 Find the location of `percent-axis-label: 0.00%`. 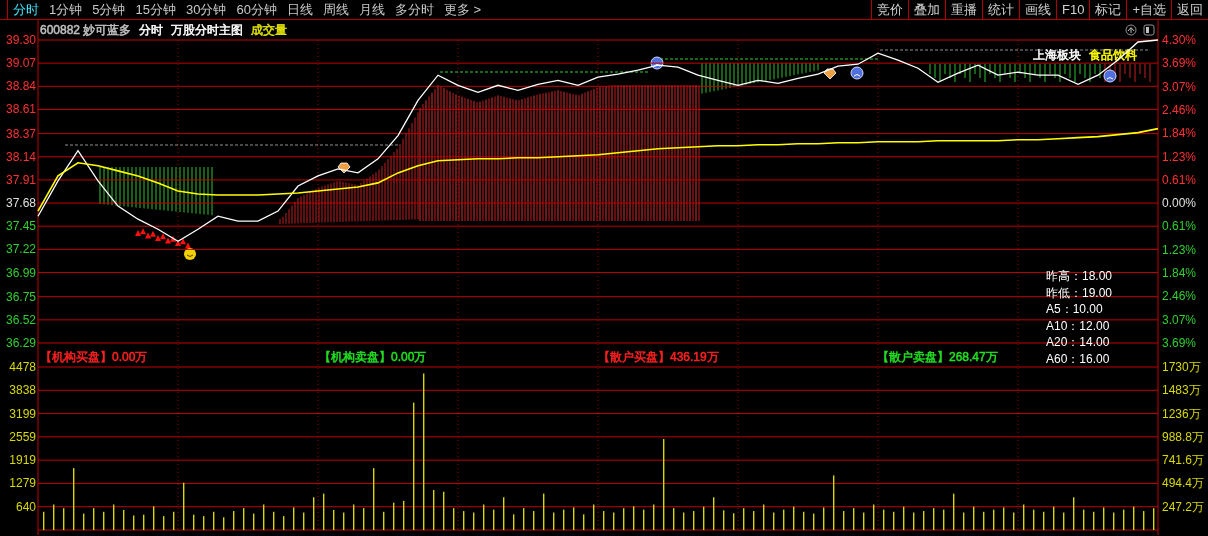

percent-axis-label: 0.00% is located at coordinates (1179, 203).